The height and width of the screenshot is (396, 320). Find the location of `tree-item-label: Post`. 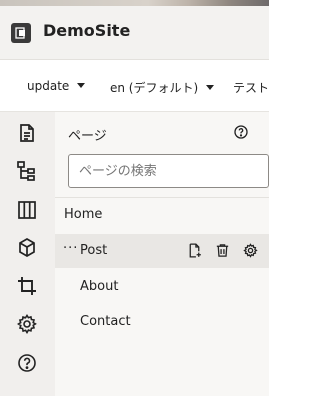

tree-item-label: Post is located at coordinates (94, 250).